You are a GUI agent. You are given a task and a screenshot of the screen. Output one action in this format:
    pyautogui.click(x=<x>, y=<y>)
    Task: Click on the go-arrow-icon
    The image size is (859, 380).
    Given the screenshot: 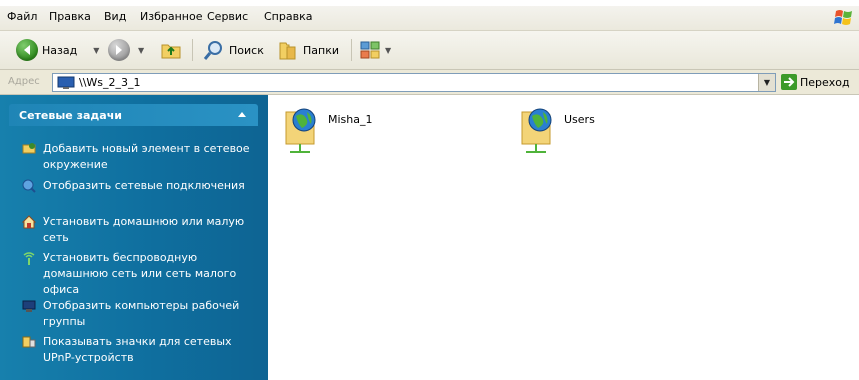 What is the action you would take?
    pyautogui.click(x=789, y=82)
    